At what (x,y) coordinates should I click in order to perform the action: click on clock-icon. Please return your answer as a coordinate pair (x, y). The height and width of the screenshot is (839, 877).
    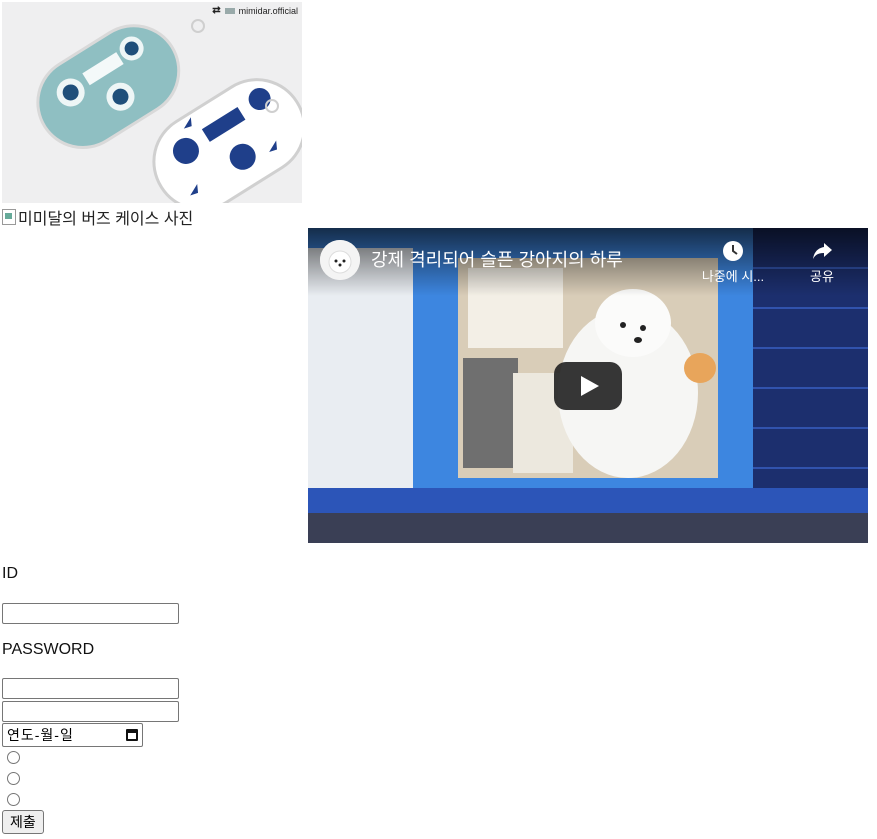
    Looking at the image, I should click on (733, 251).